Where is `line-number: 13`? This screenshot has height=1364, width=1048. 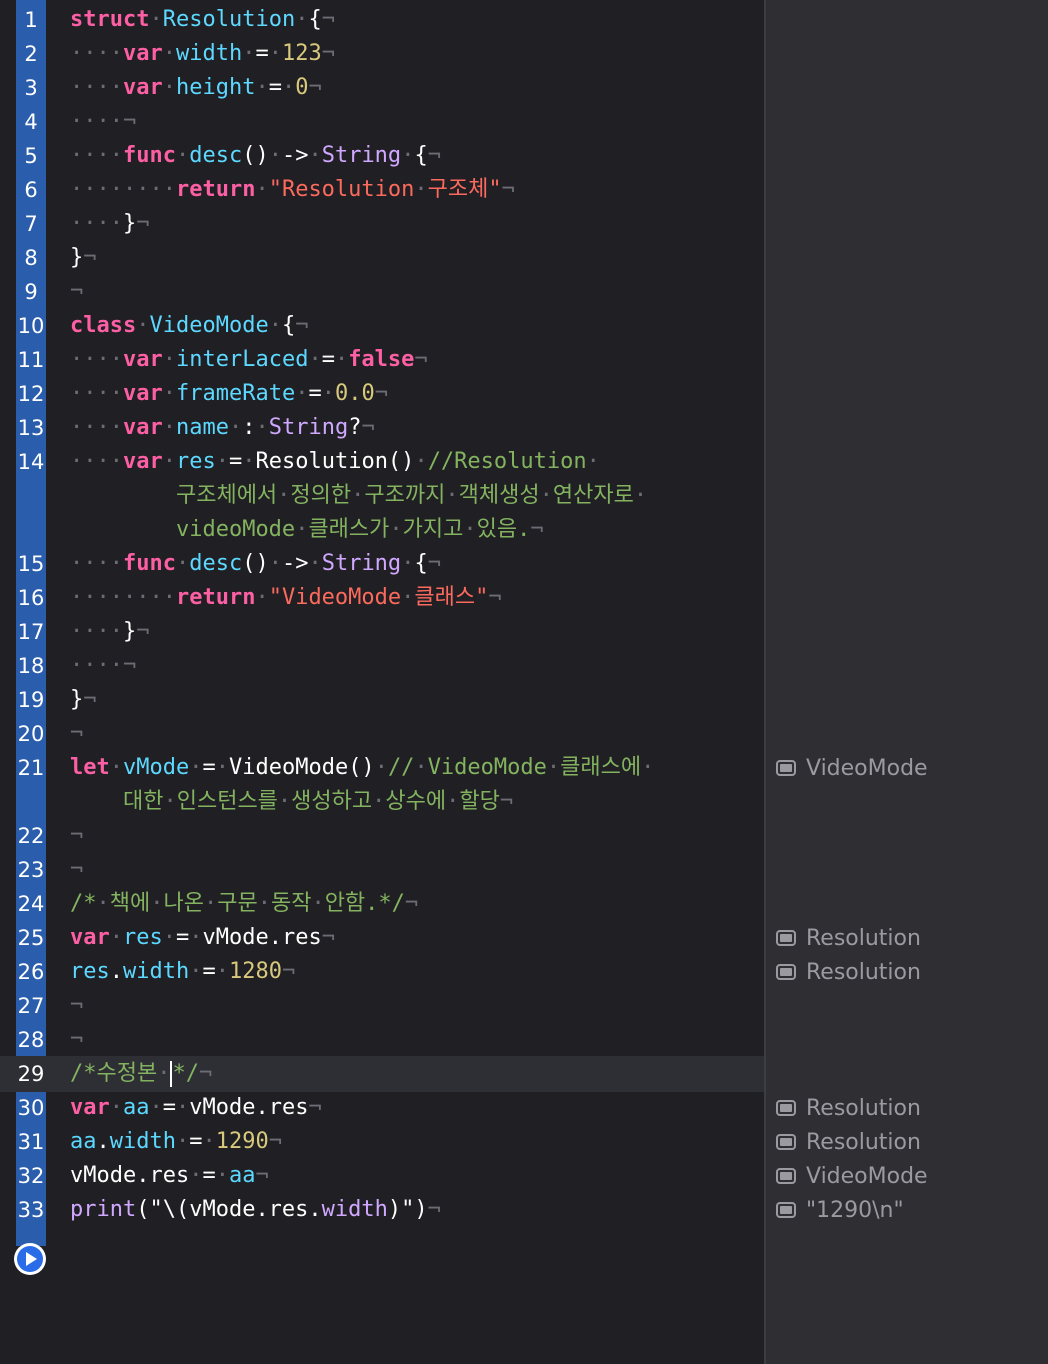
line-number: 13 is located at coordinates (31, 428).